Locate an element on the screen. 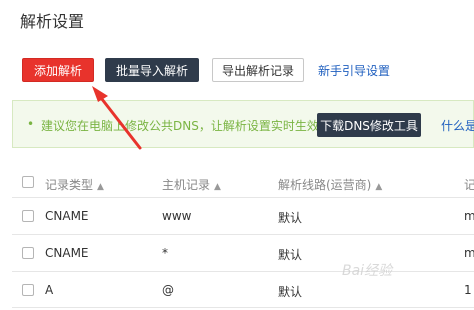  select-all-checkbox is located at coordinates (28, 182).